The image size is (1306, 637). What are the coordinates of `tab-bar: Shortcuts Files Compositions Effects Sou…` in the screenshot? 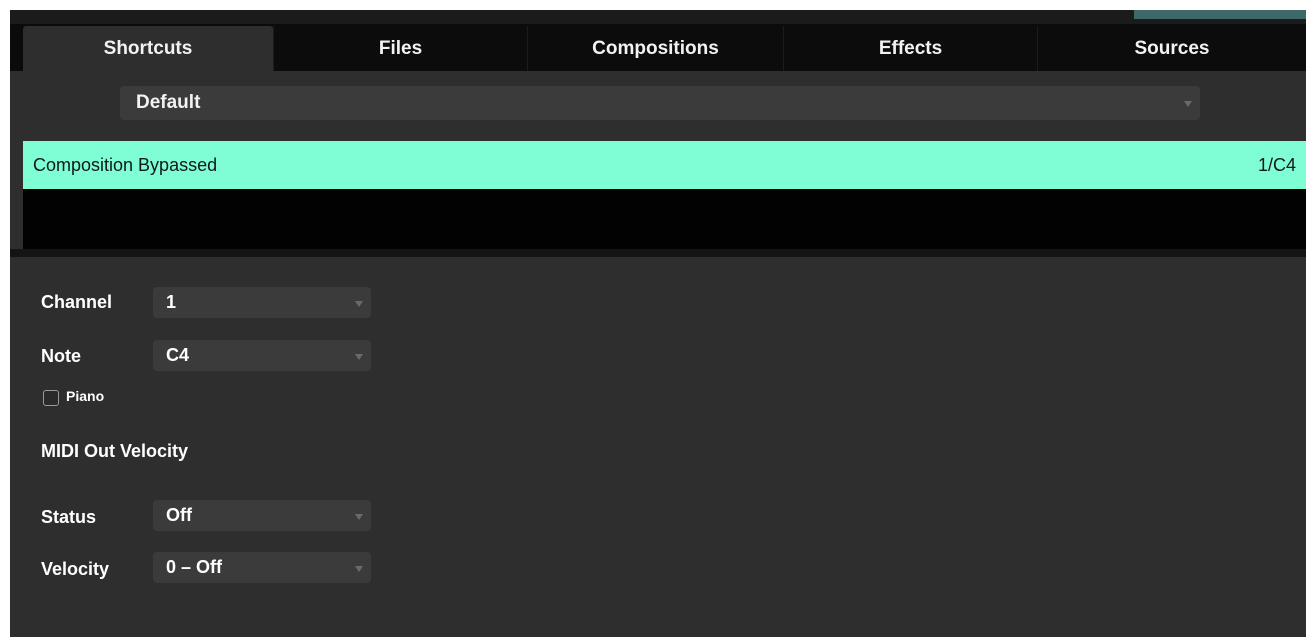 It's located at (658, 47).